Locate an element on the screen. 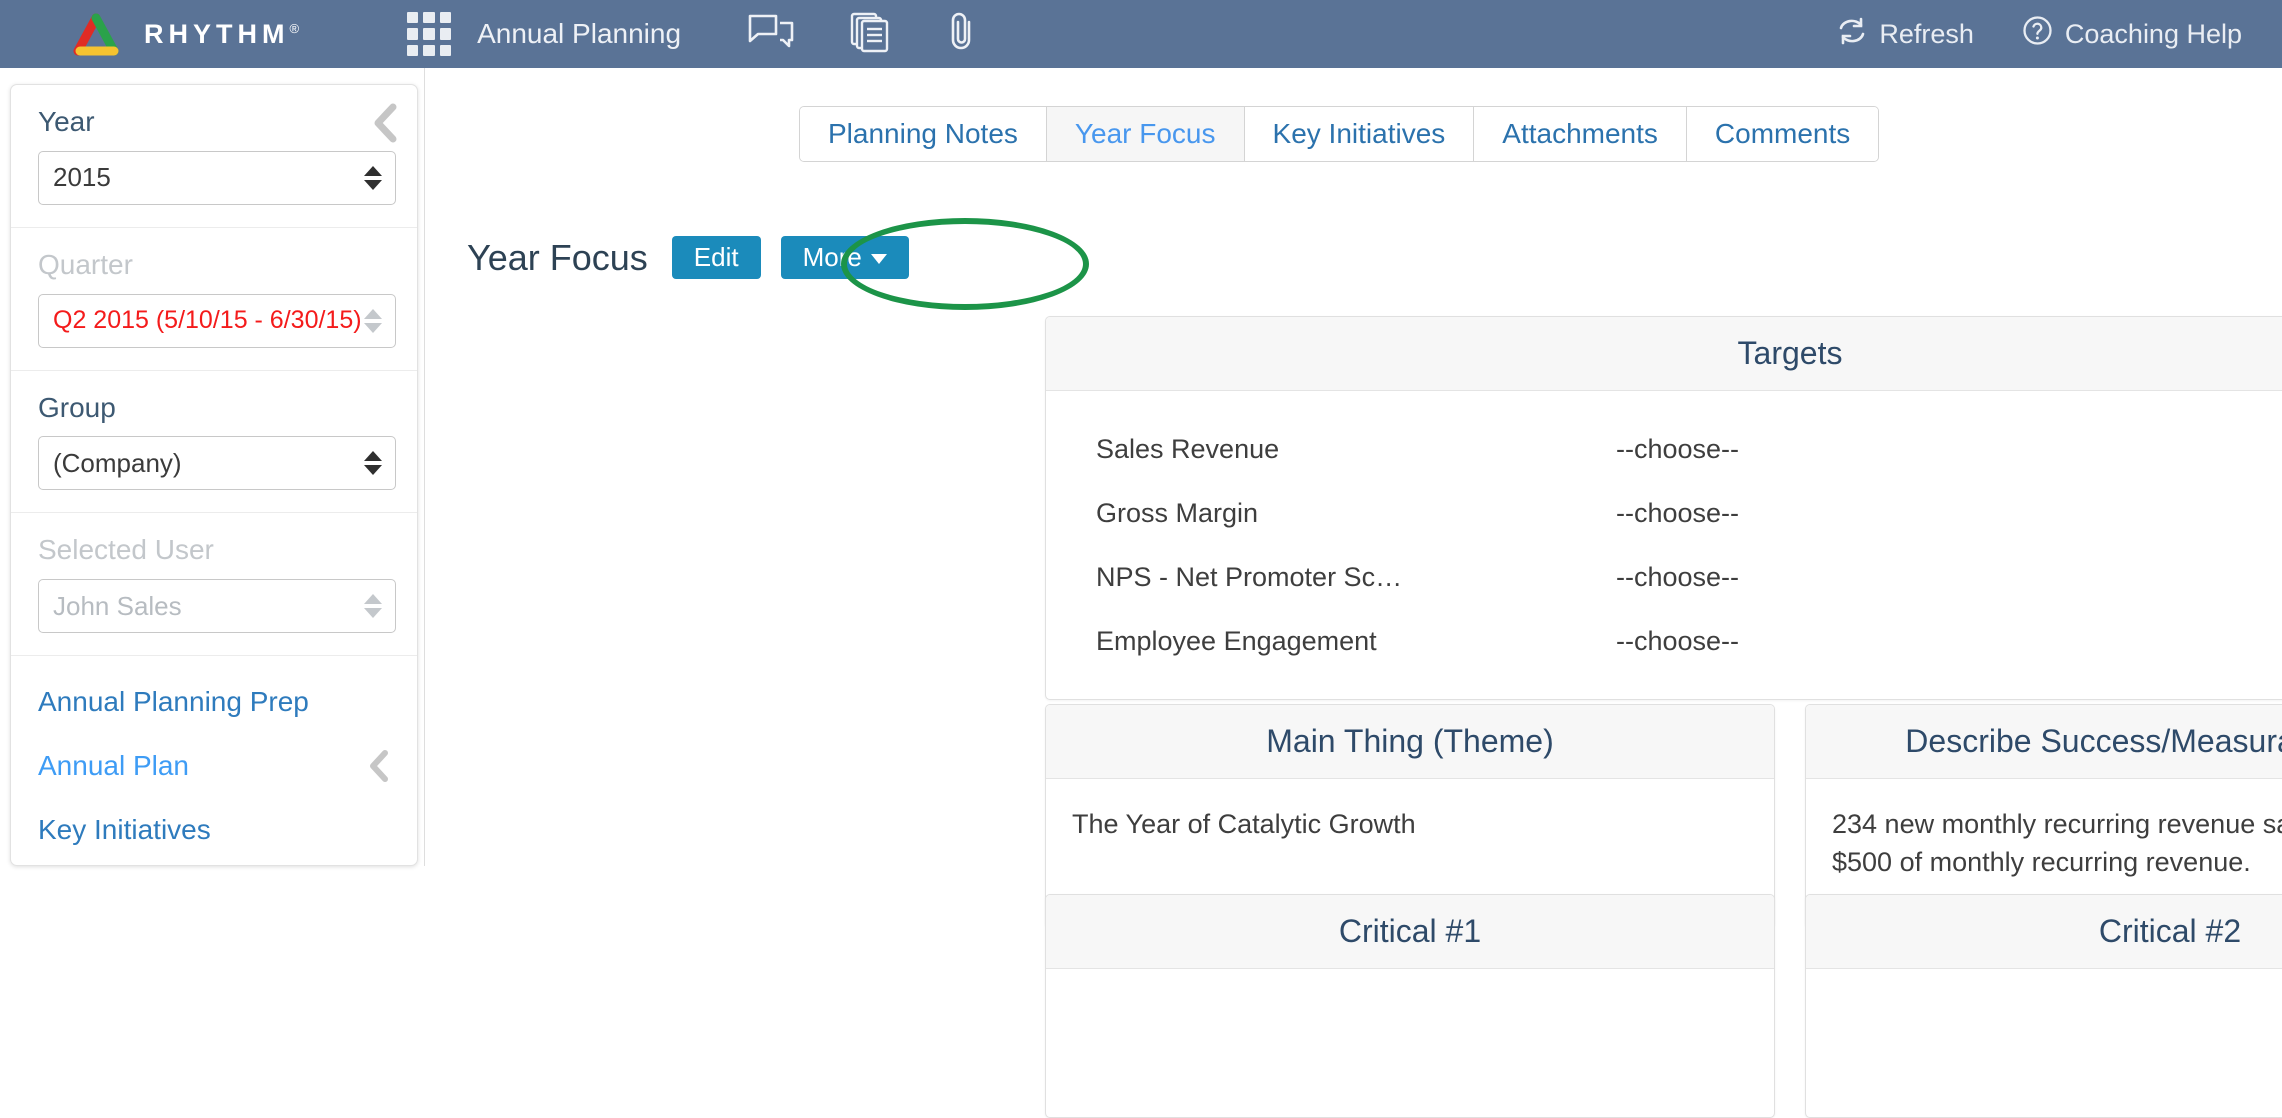 The width and height of the screenshot is (2282, 1118). attachment-icon is located at coordinates (962, 34).